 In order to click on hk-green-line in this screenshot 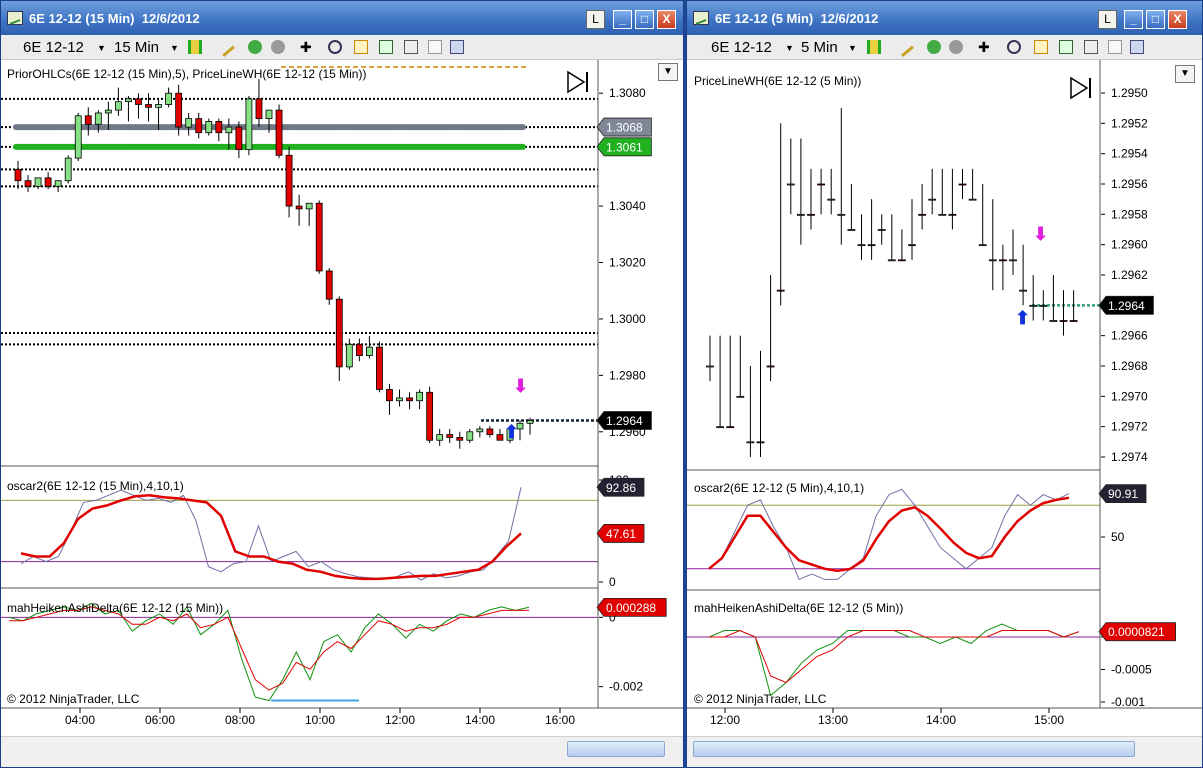, I will do `click(269, 652)`.